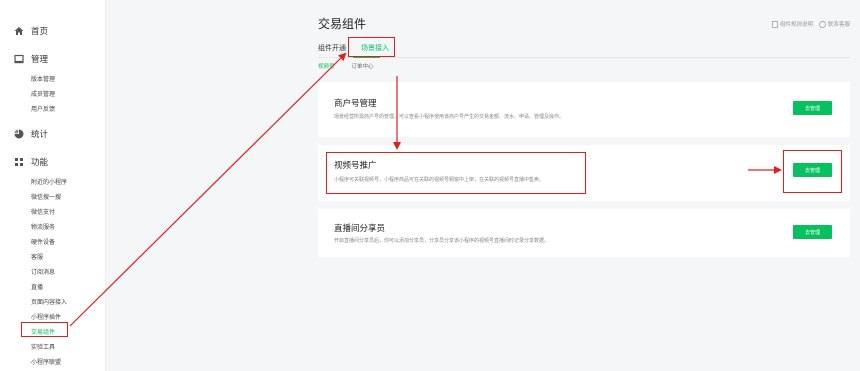 Image resolution: width=860 pixels, height=371 pixels. Describe the element at coordinates (43, 211) in the screenshot. I see `sidebar-item-pay: 微信支付` at that location.